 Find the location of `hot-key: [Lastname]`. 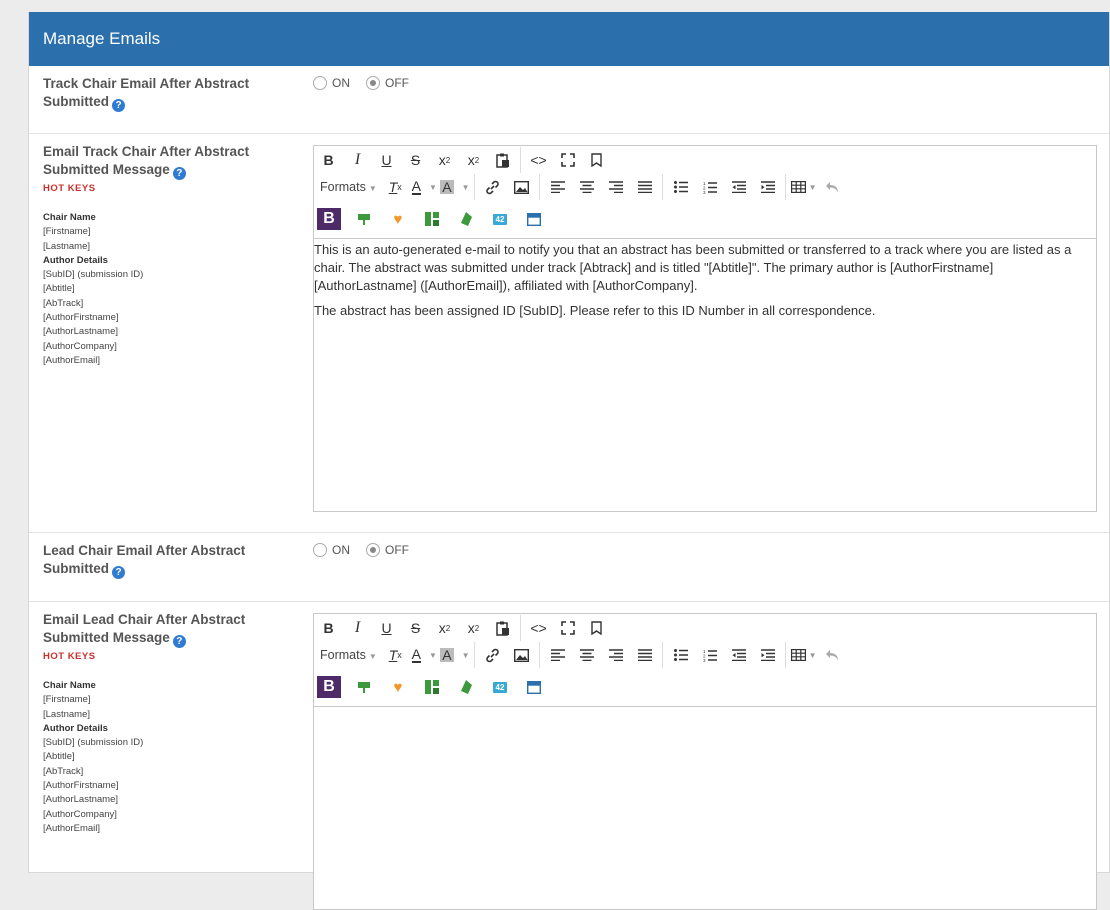

hot-key: [Lastname] is located at coordinates (66, 246).